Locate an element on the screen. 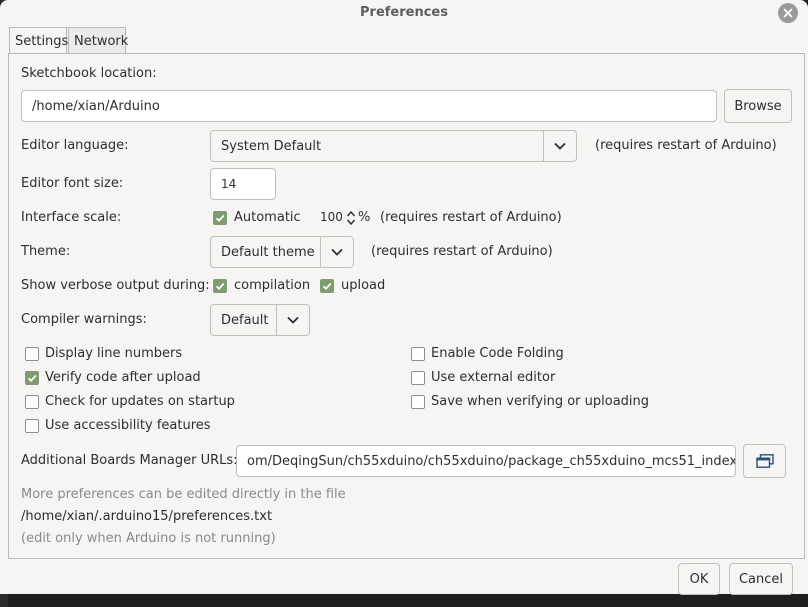 The width and height of the screenshot is (808, 607). upload-label: upload is located at coordinates (363, 285).